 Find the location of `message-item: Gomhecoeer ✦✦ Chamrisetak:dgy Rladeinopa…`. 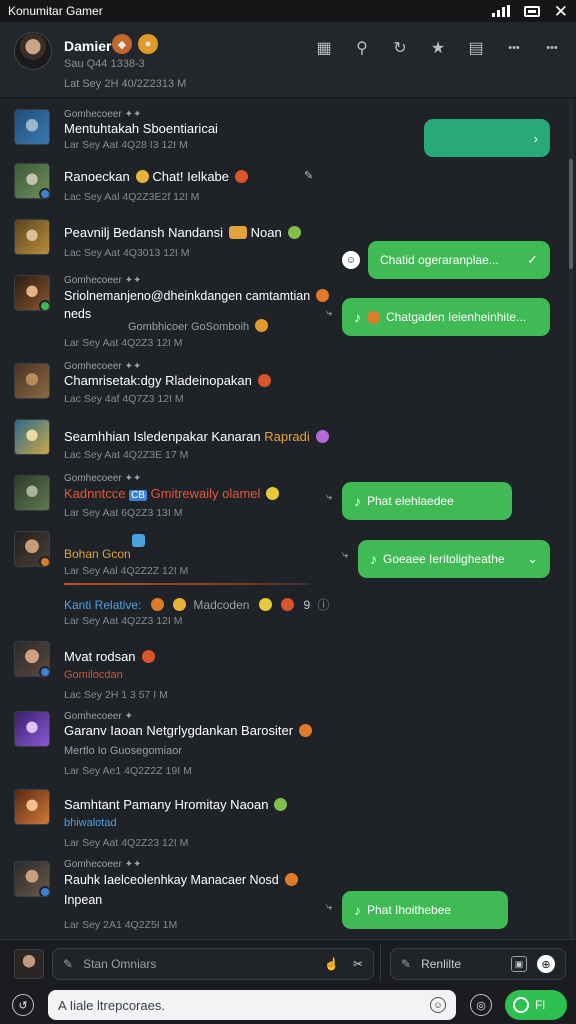

message-item: Gomhecoeer ✦✦ Chamrisetak:dgy Rladeinopa… is located at coordinates (179, 385).